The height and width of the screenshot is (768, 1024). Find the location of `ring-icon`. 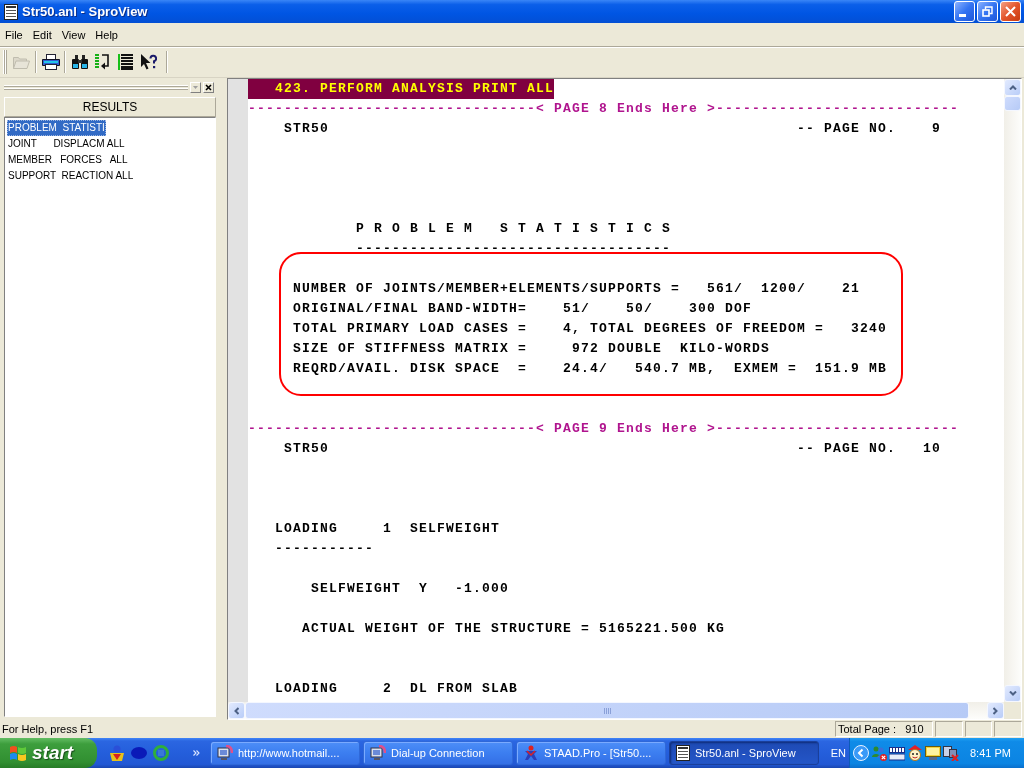

ring-icon is located at coordinates (161, 753).